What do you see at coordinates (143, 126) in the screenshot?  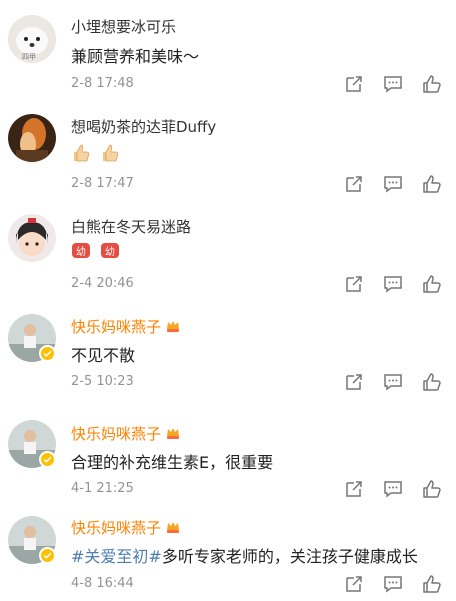 I see `username: 想喝奶茶的达菲Duffy` at bounding box center [143, 126].